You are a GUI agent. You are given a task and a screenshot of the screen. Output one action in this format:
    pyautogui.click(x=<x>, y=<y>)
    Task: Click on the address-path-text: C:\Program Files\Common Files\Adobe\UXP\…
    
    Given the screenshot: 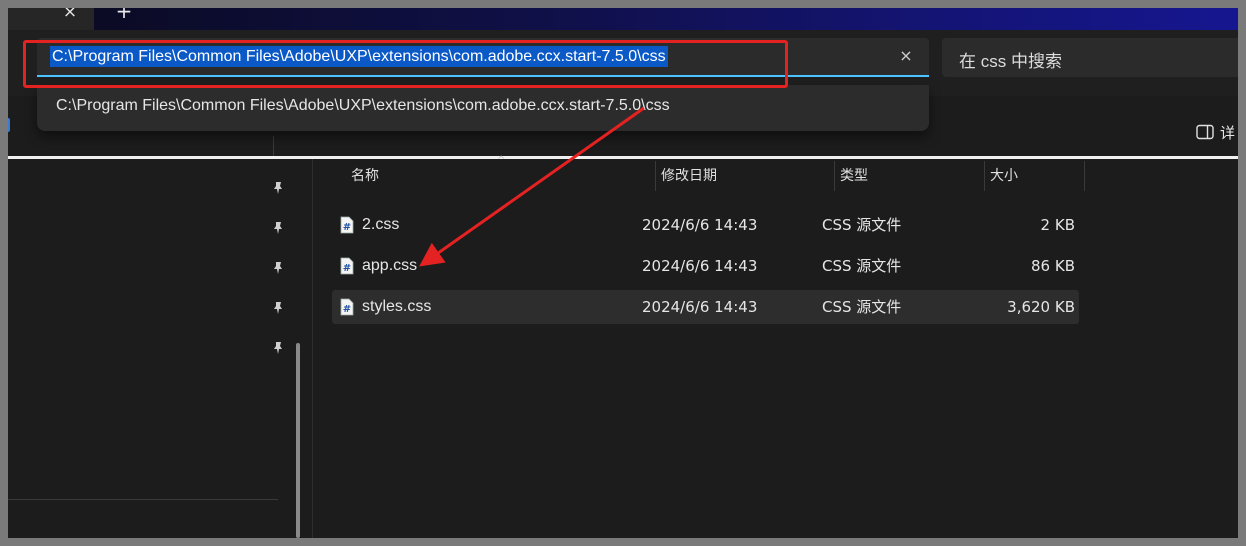 What is the action you would take?
    pyautogui.click(x=359, y=56)
    